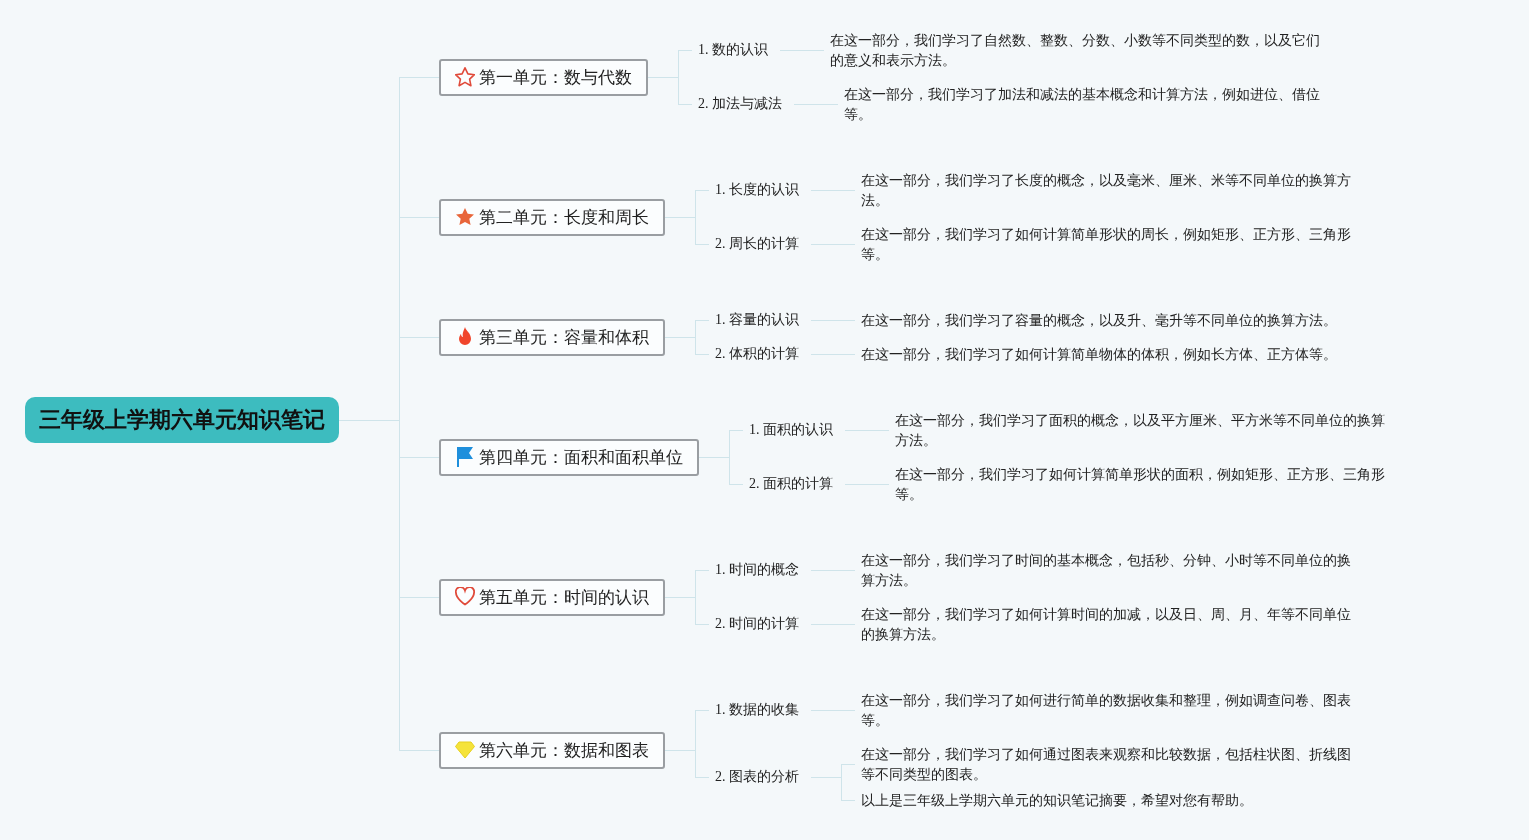 The height and width of the screenshot is (840, 1529). What do you see at coordinates (1106, 624) in the screenshot?
I see `note-text: 在这一部分，我们学习了如何计算时间的加减，以及日、周、月、年等不同单位的换算方法。` at bounding box center [1106, 624].